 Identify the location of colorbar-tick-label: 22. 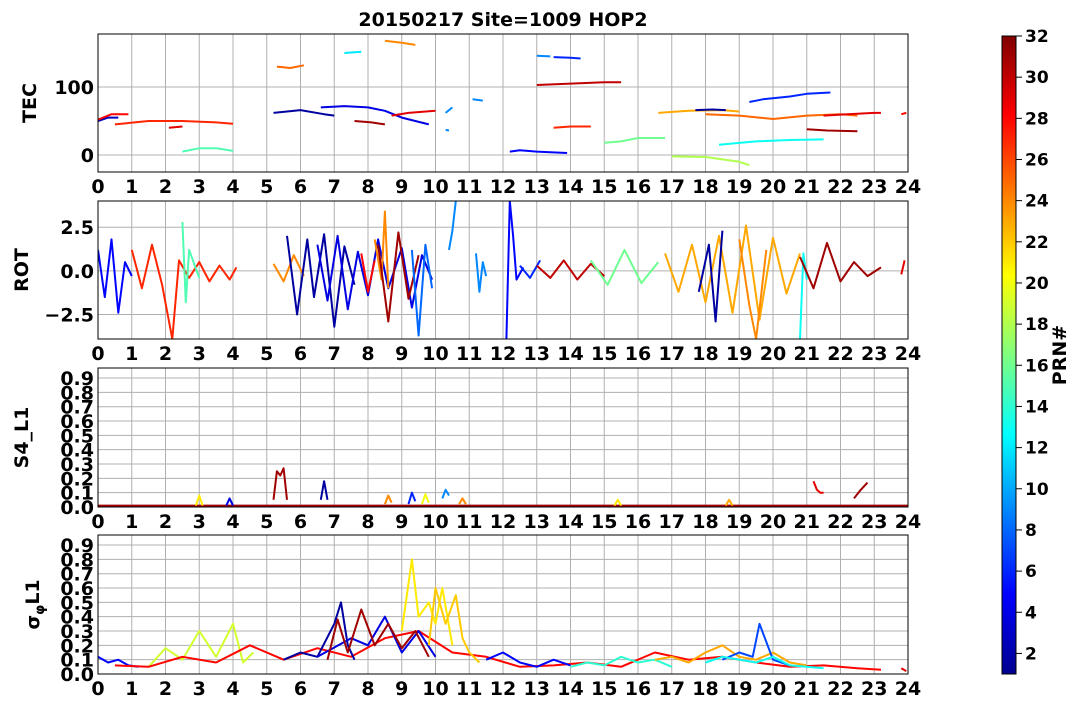
(1037, 243).